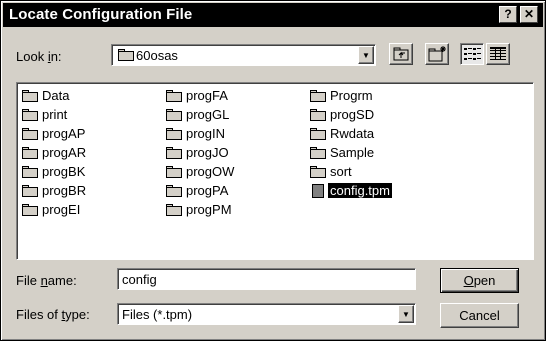 The width and height of the screenshot is (546, 341). Describe the element at coordinates (39, 56) in the screenshot. I see `look-in-label: Look in:` at that location.